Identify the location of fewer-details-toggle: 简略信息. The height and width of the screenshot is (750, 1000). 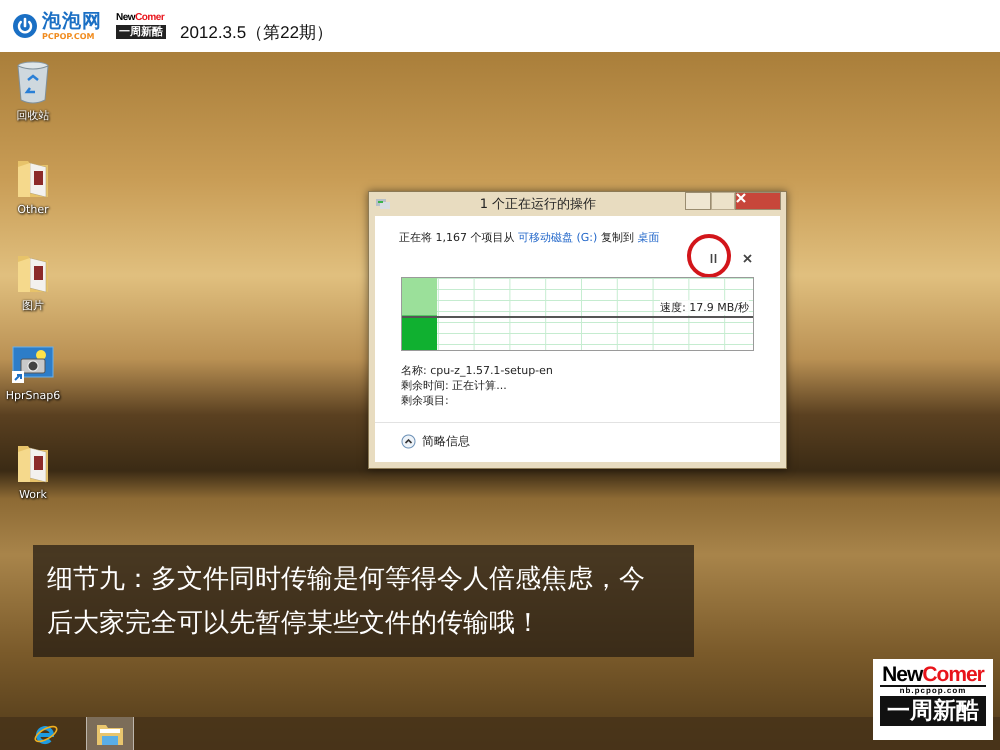
(435, 441).